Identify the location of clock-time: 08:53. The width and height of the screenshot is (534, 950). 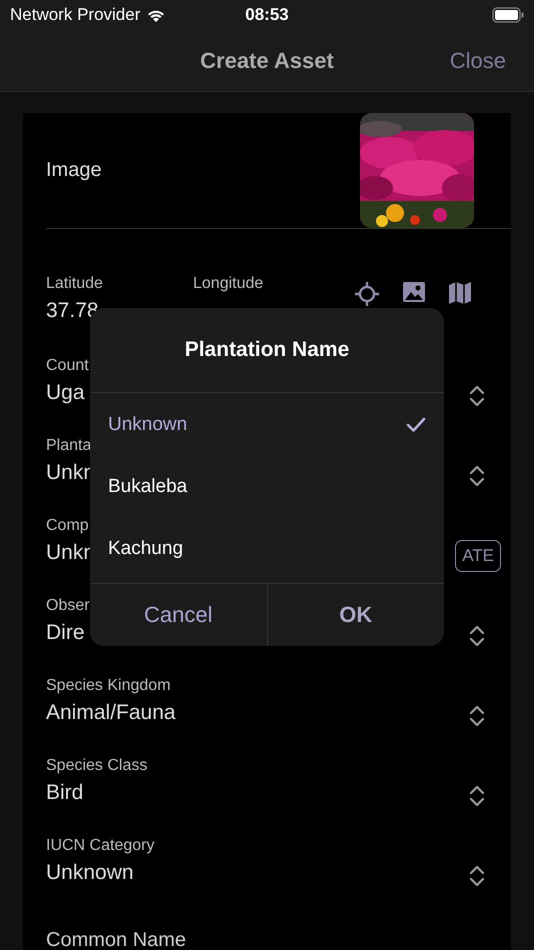
(267, 15).